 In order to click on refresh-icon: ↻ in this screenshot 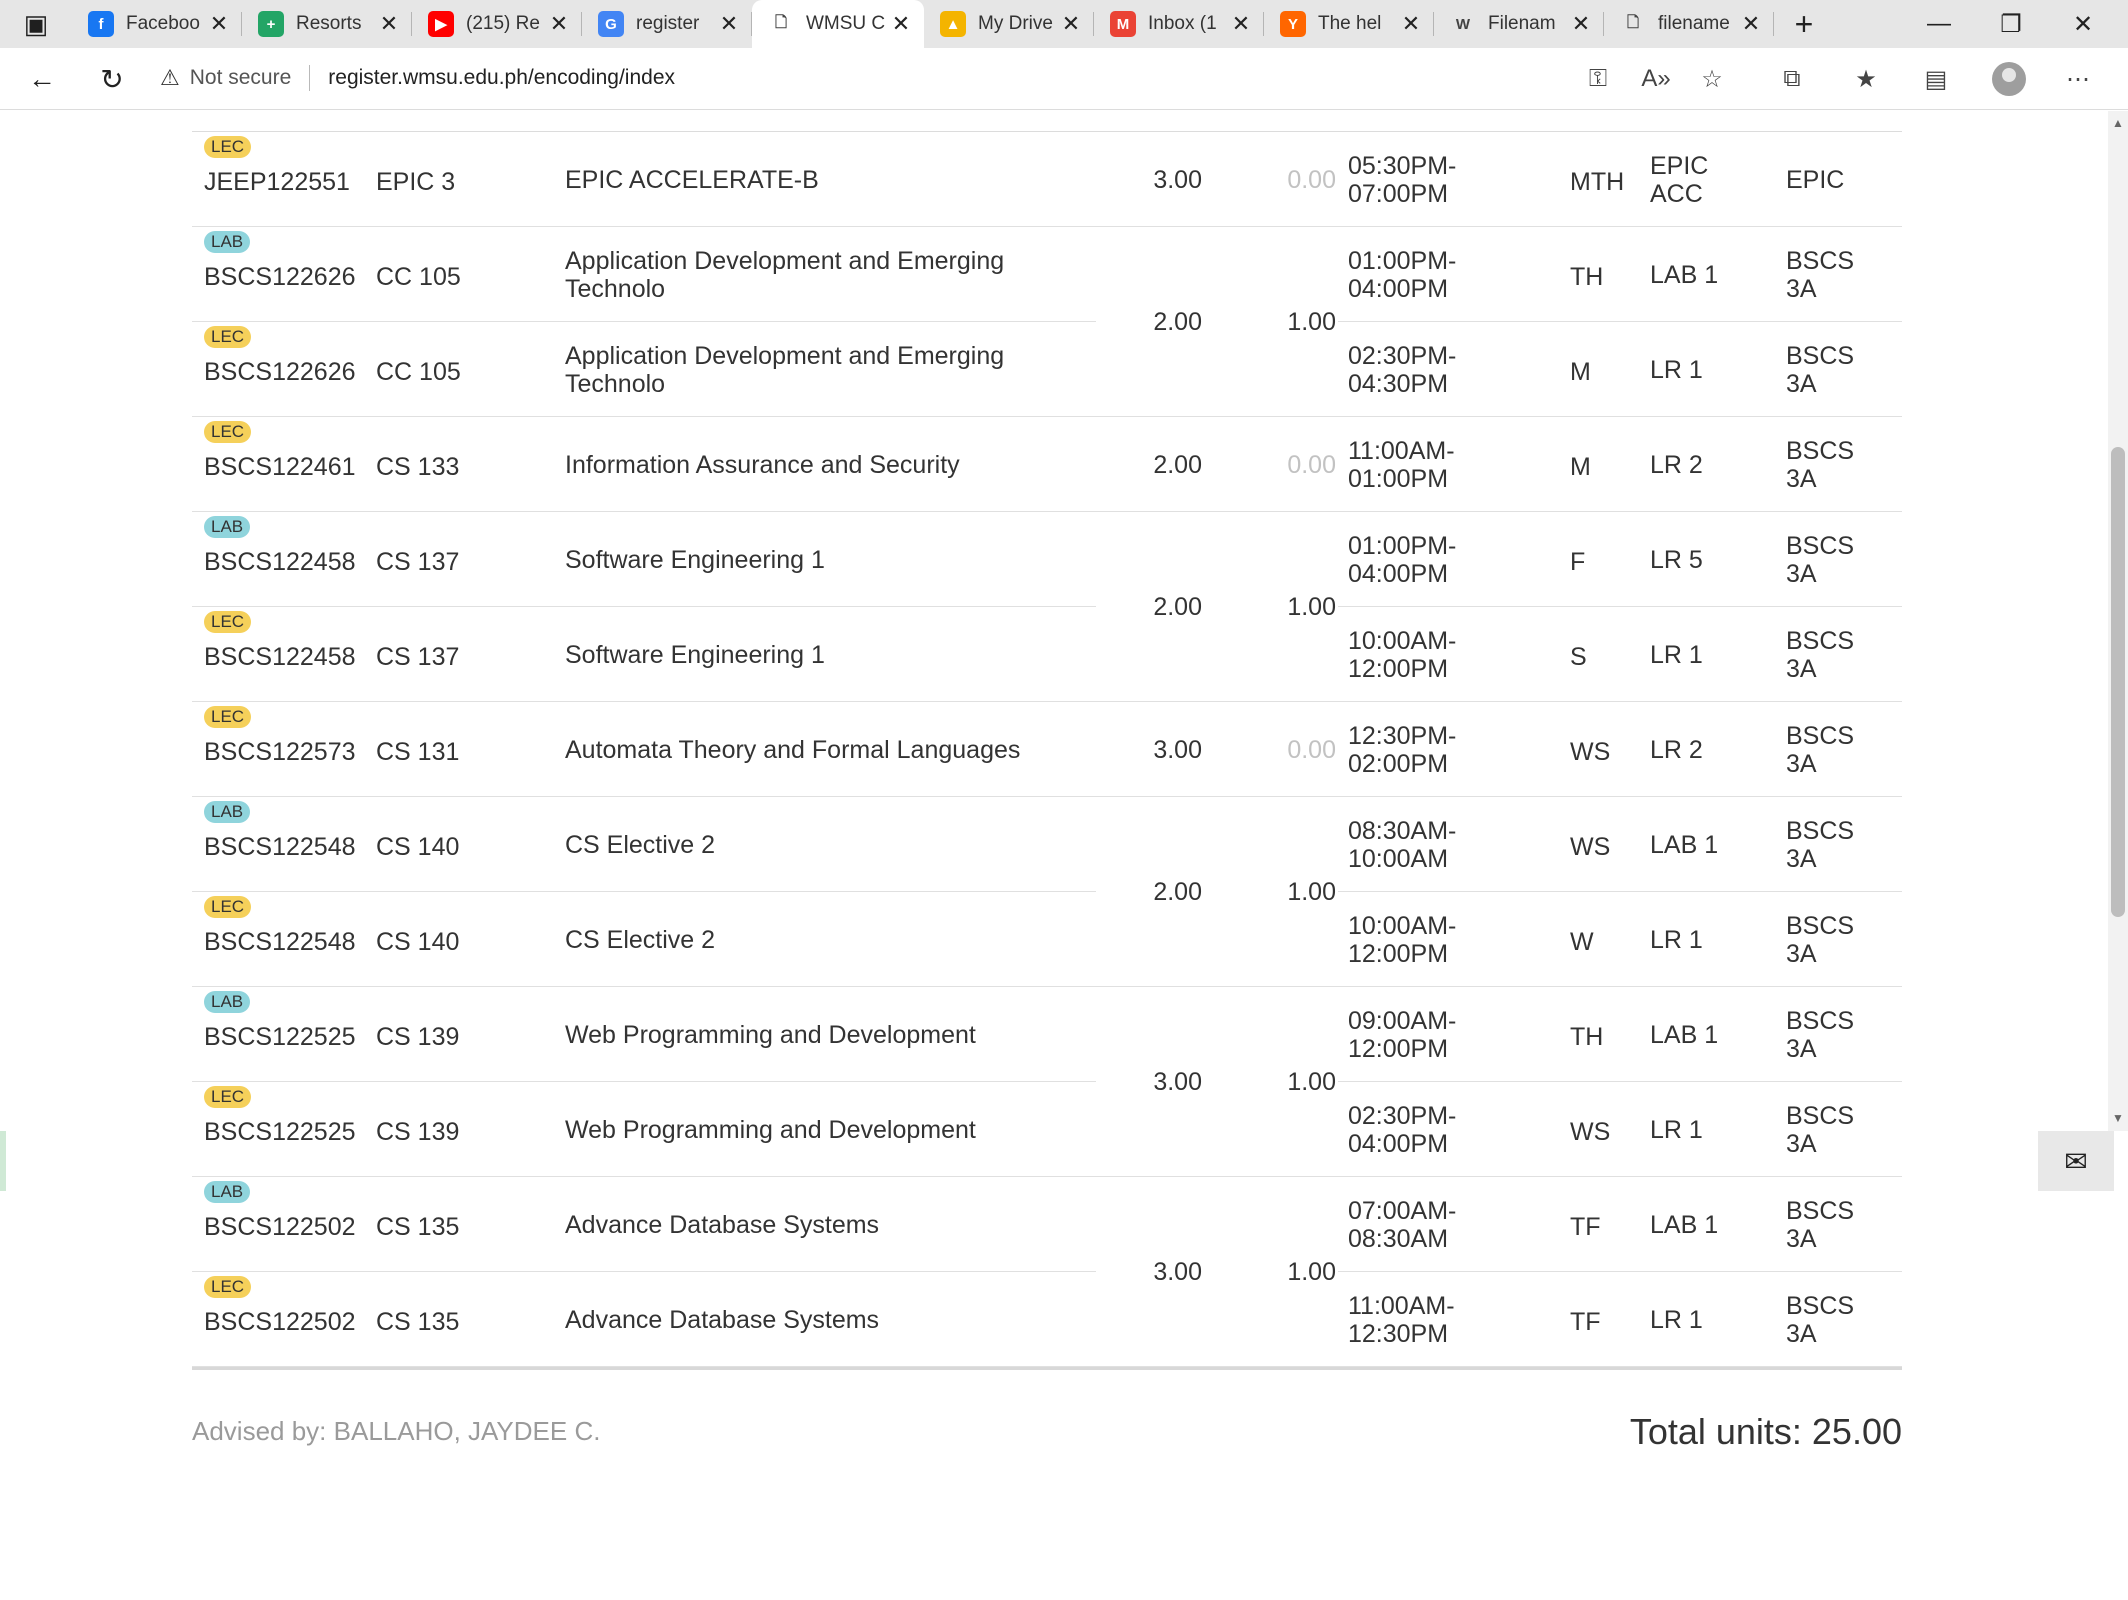, I will do `click(112, 79)`.